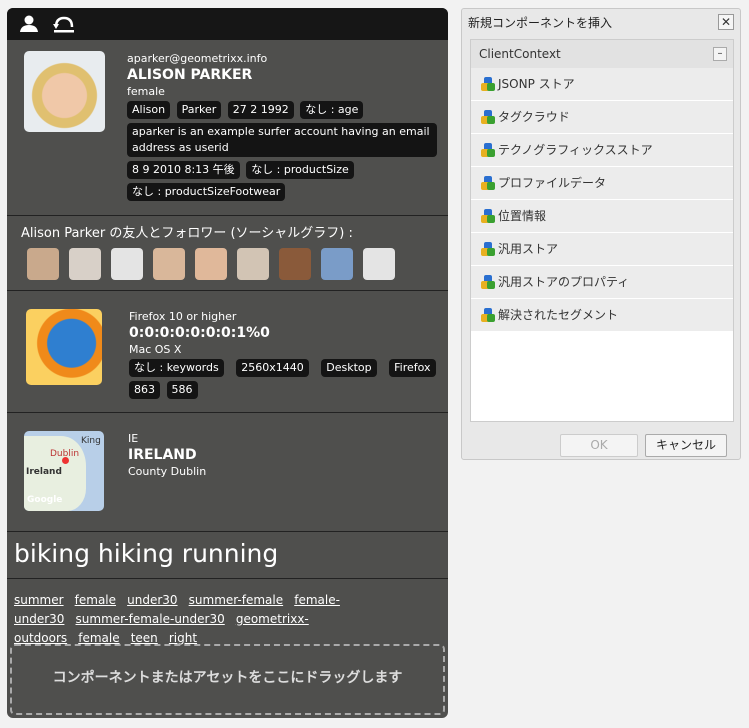 This screenshot has width=749, height=728. What do you see at coordinates (64, 24) in the screenshot?
I see `undo-icon` at bounding box center [64, 24].